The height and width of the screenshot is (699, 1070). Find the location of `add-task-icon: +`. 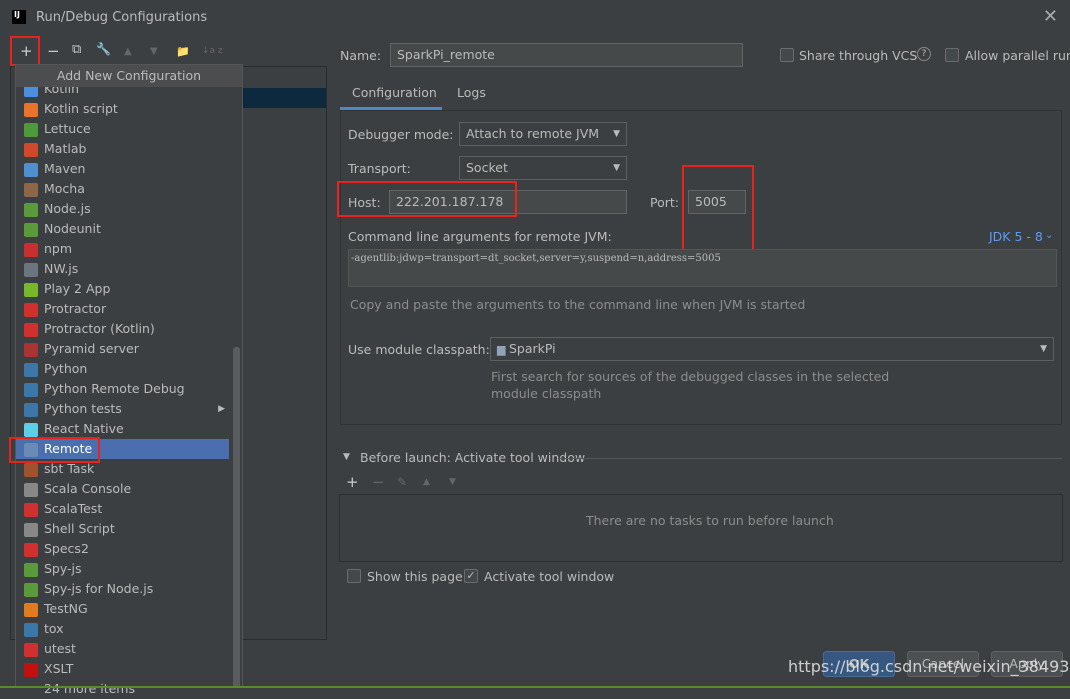

add-task-icon: + is located at coordinates (352, 482).